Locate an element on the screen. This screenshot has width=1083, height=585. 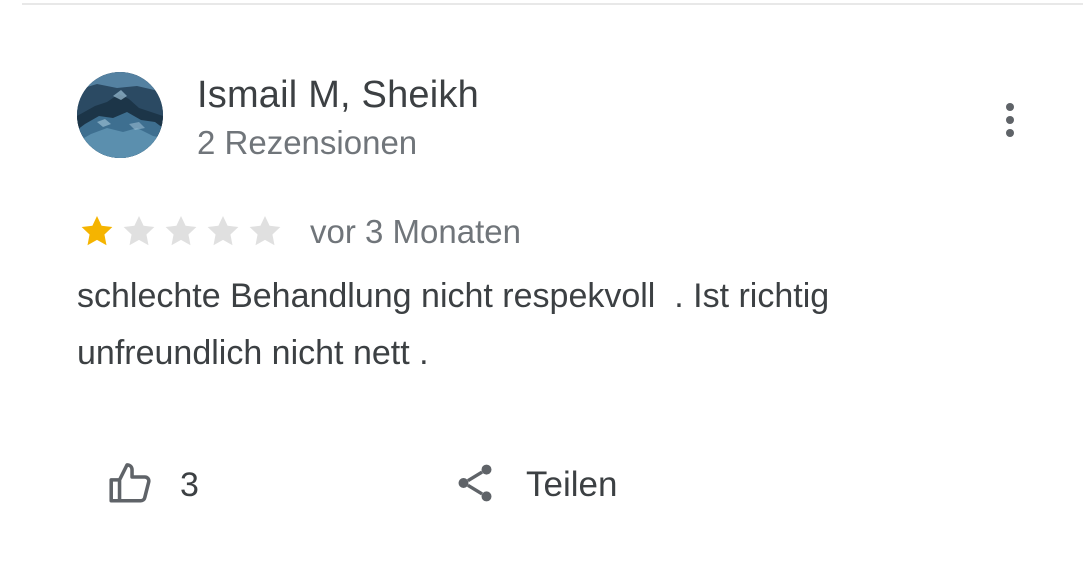
star-rating is located at coordinates (181, 231).